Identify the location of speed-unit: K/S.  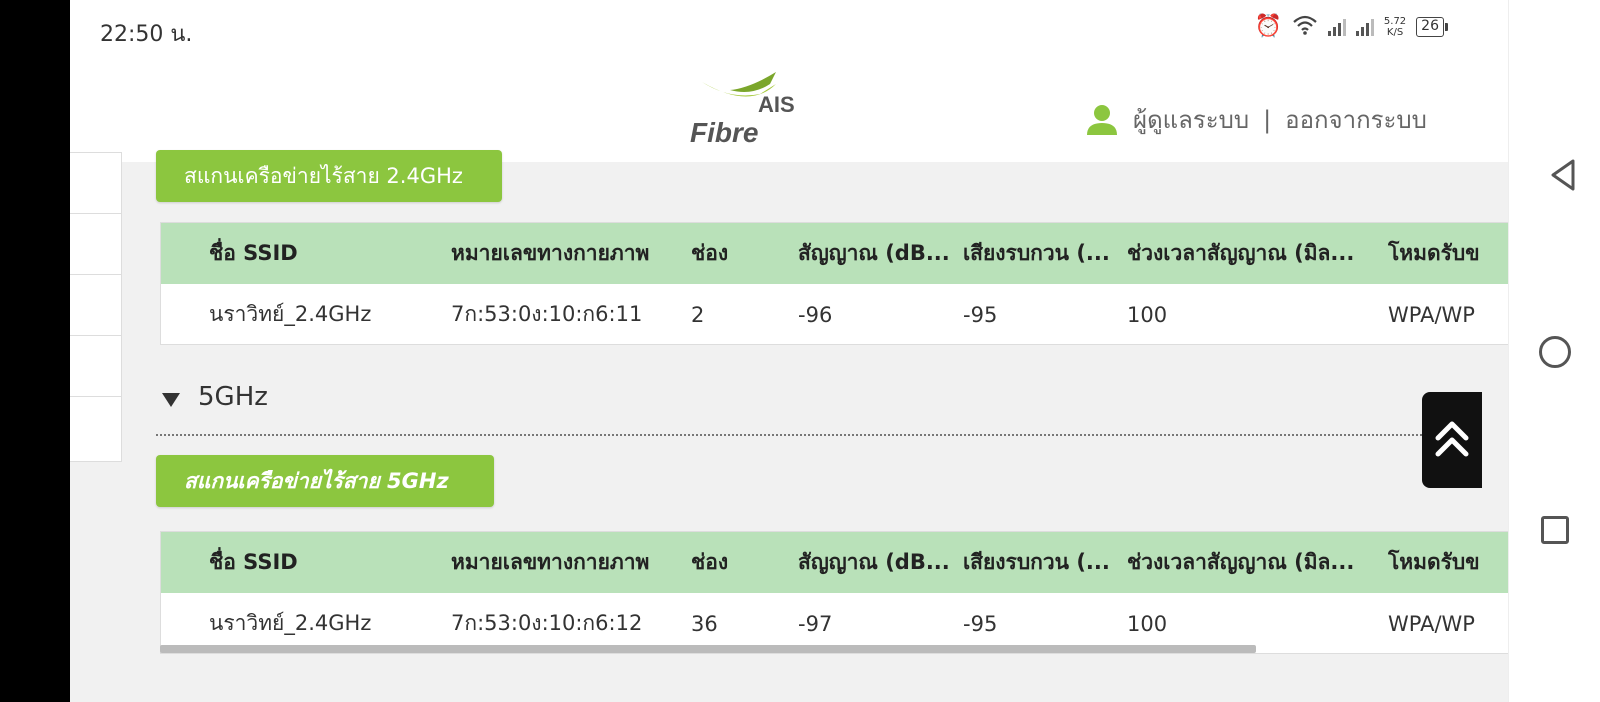
(1395, 32).